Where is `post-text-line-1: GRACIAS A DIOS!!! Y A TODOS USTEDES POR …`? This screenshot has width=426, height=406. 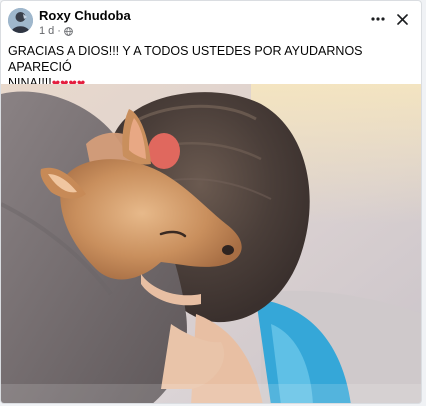
post-text-line-1: GRACIAS A DIOS!!! Y A TODOS USTEDES POR … is located at coordinates (185, 59).